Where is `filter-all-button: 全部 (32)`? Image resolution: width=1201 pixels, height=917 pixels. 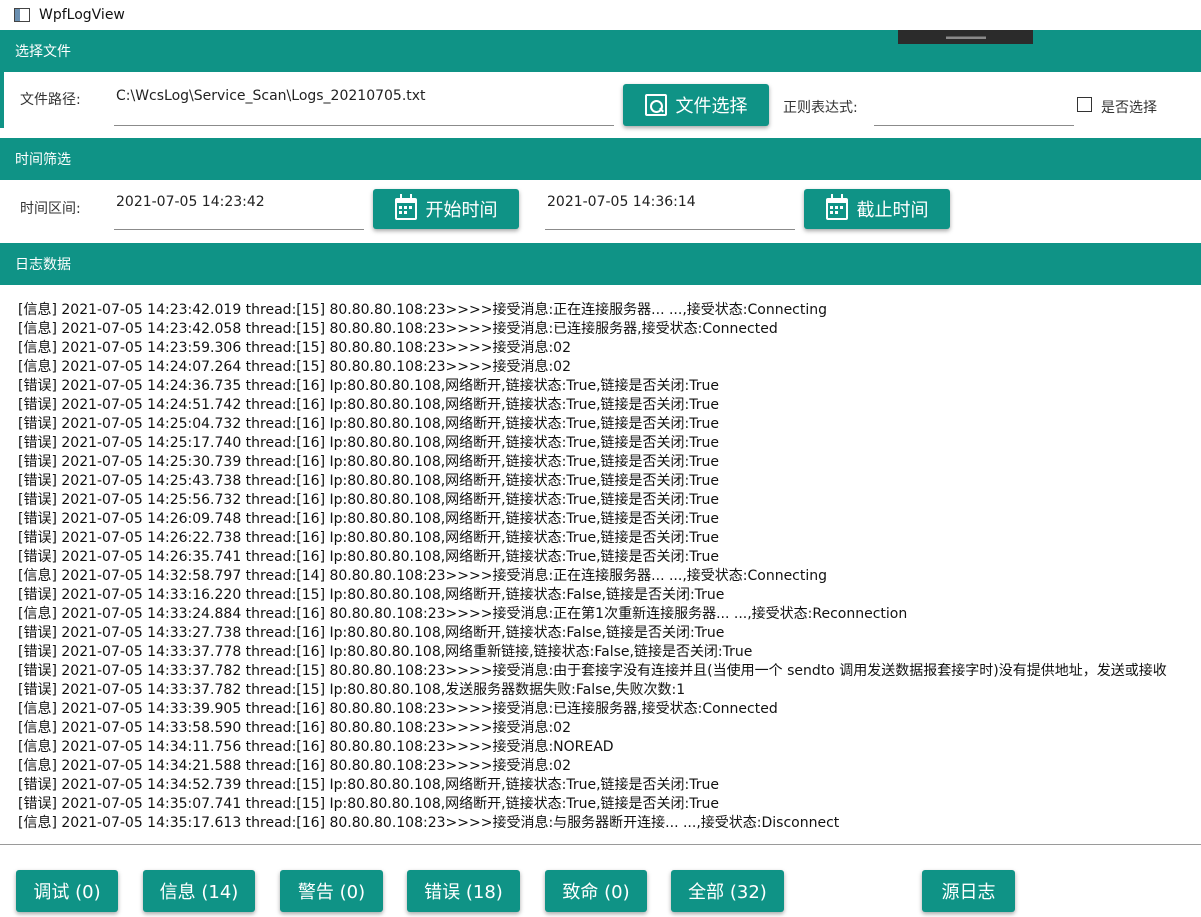
filter-all-button: 全部 (32) is located at coordinates (727, 891).